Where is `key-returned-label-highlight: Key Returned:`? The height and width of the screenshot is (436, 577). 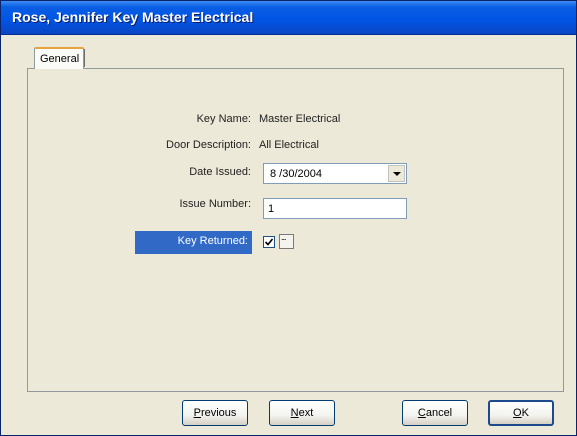 key-returned-label-highlight: Key Returned: is located at coordinates (193, 242).